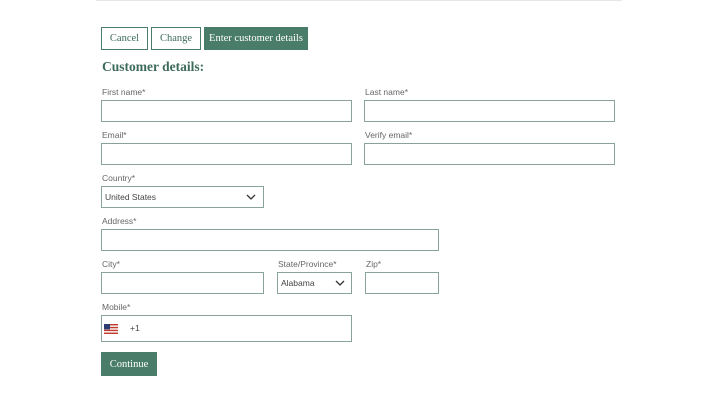  What do you see at coordinates (374, 264) in the screenshot?
I see `zip-label: Zip*` at bounding box center [374, 264].